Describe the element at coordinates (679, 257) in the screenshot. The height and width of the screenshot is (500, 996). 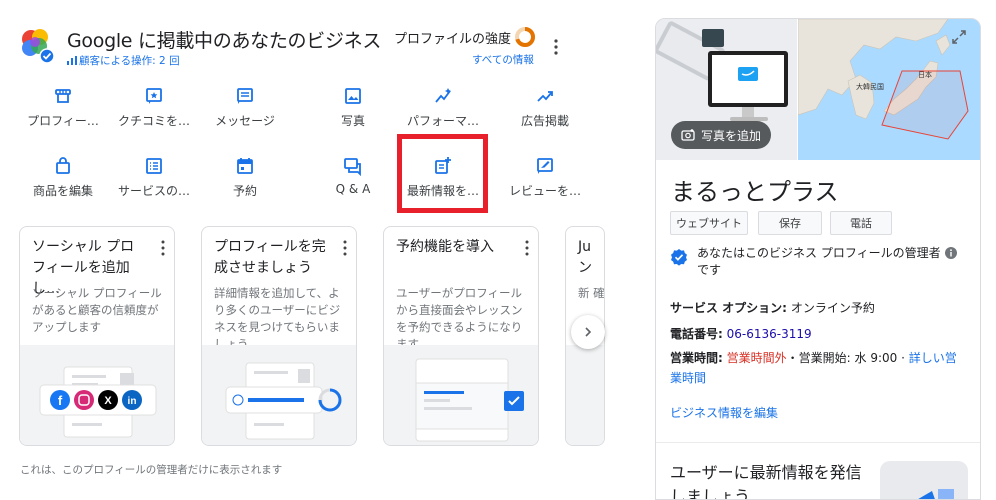
I see `verified-icon` at that location.